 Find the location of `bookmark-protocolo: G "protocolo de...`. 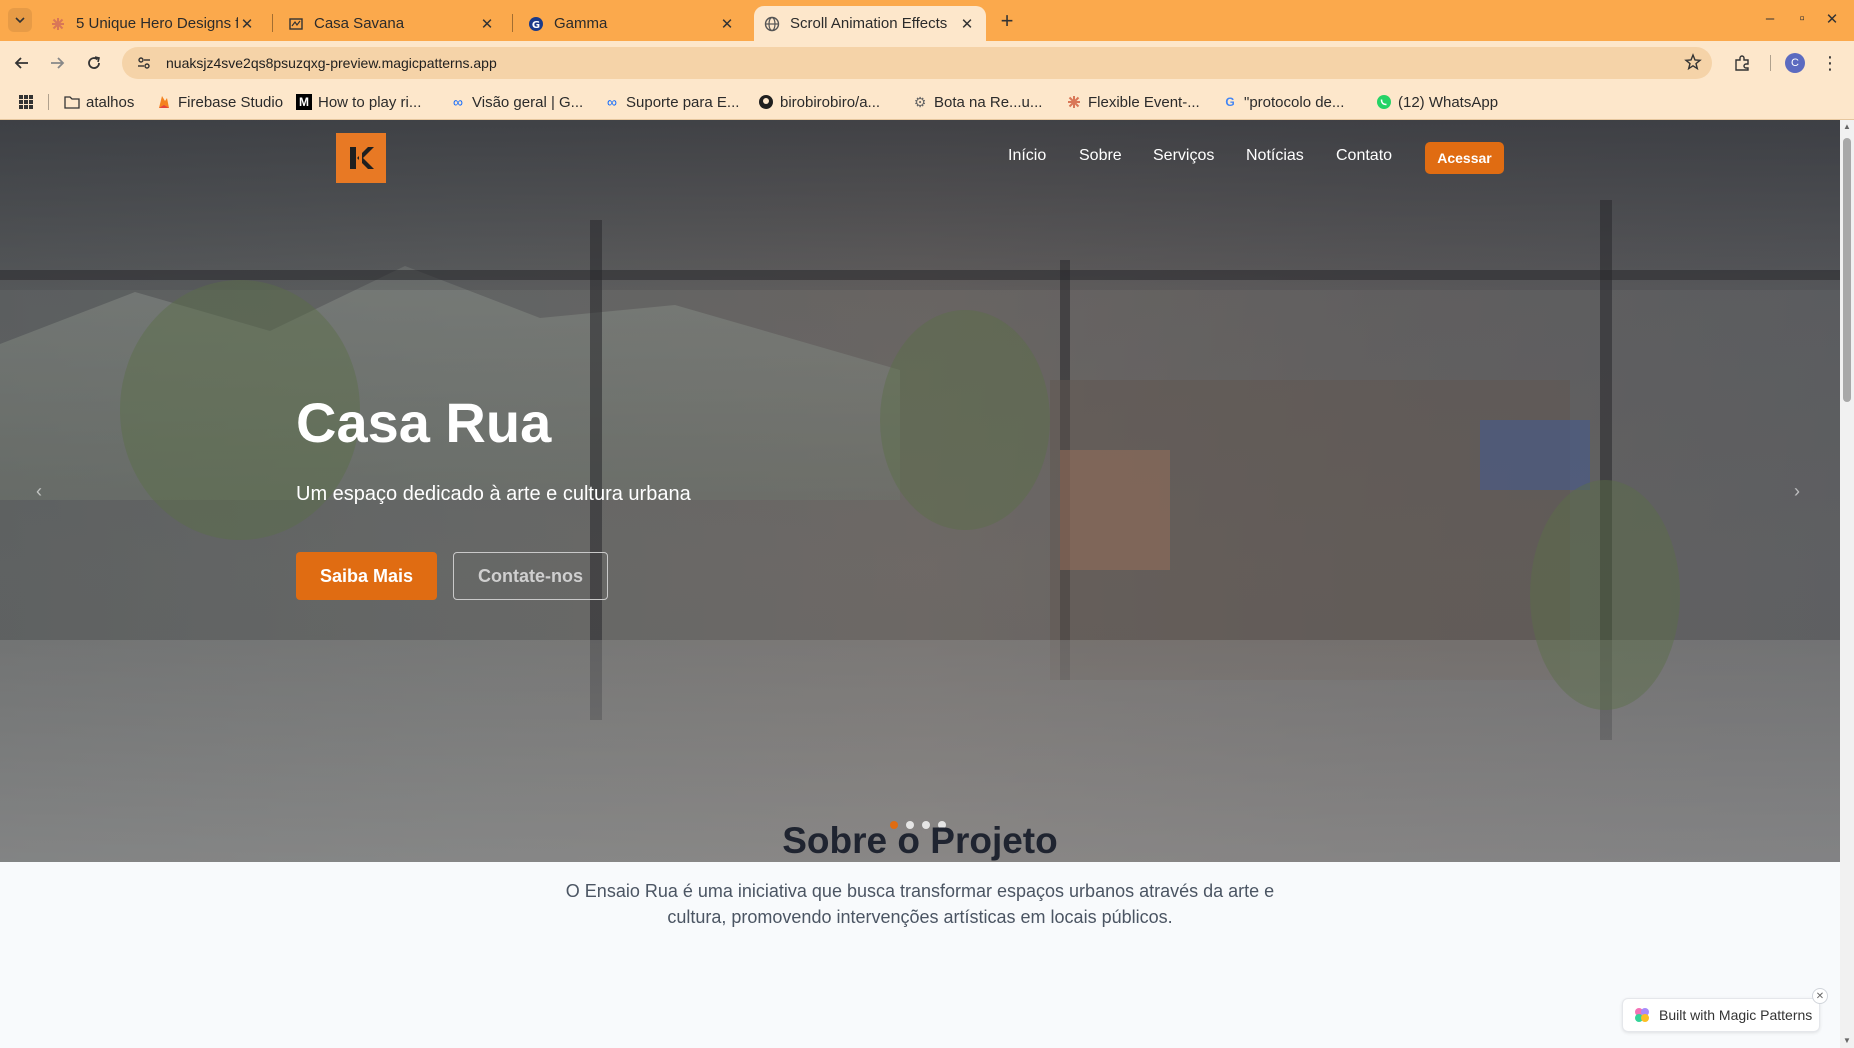

bookmark-protocolo: G "protocolo de... is located at coordinates (1283, 102).